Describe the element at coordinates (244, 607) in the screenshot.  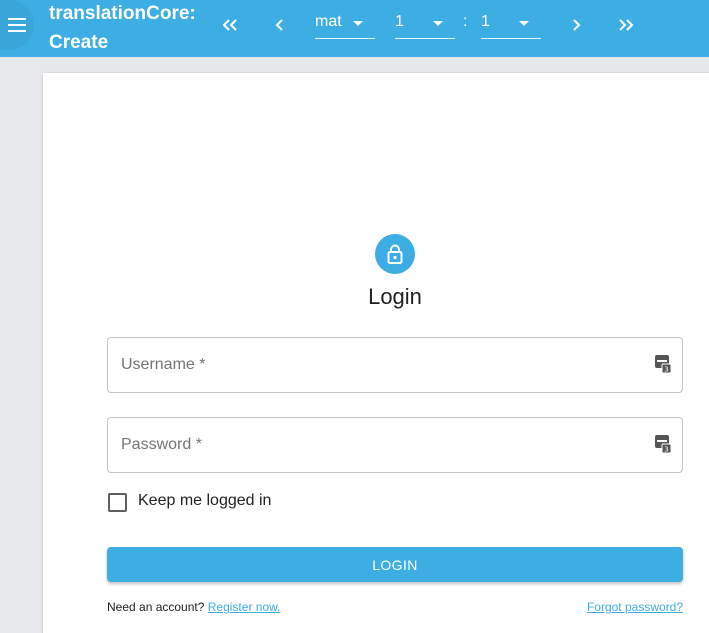
I see `register-link: Register now.` at that location.